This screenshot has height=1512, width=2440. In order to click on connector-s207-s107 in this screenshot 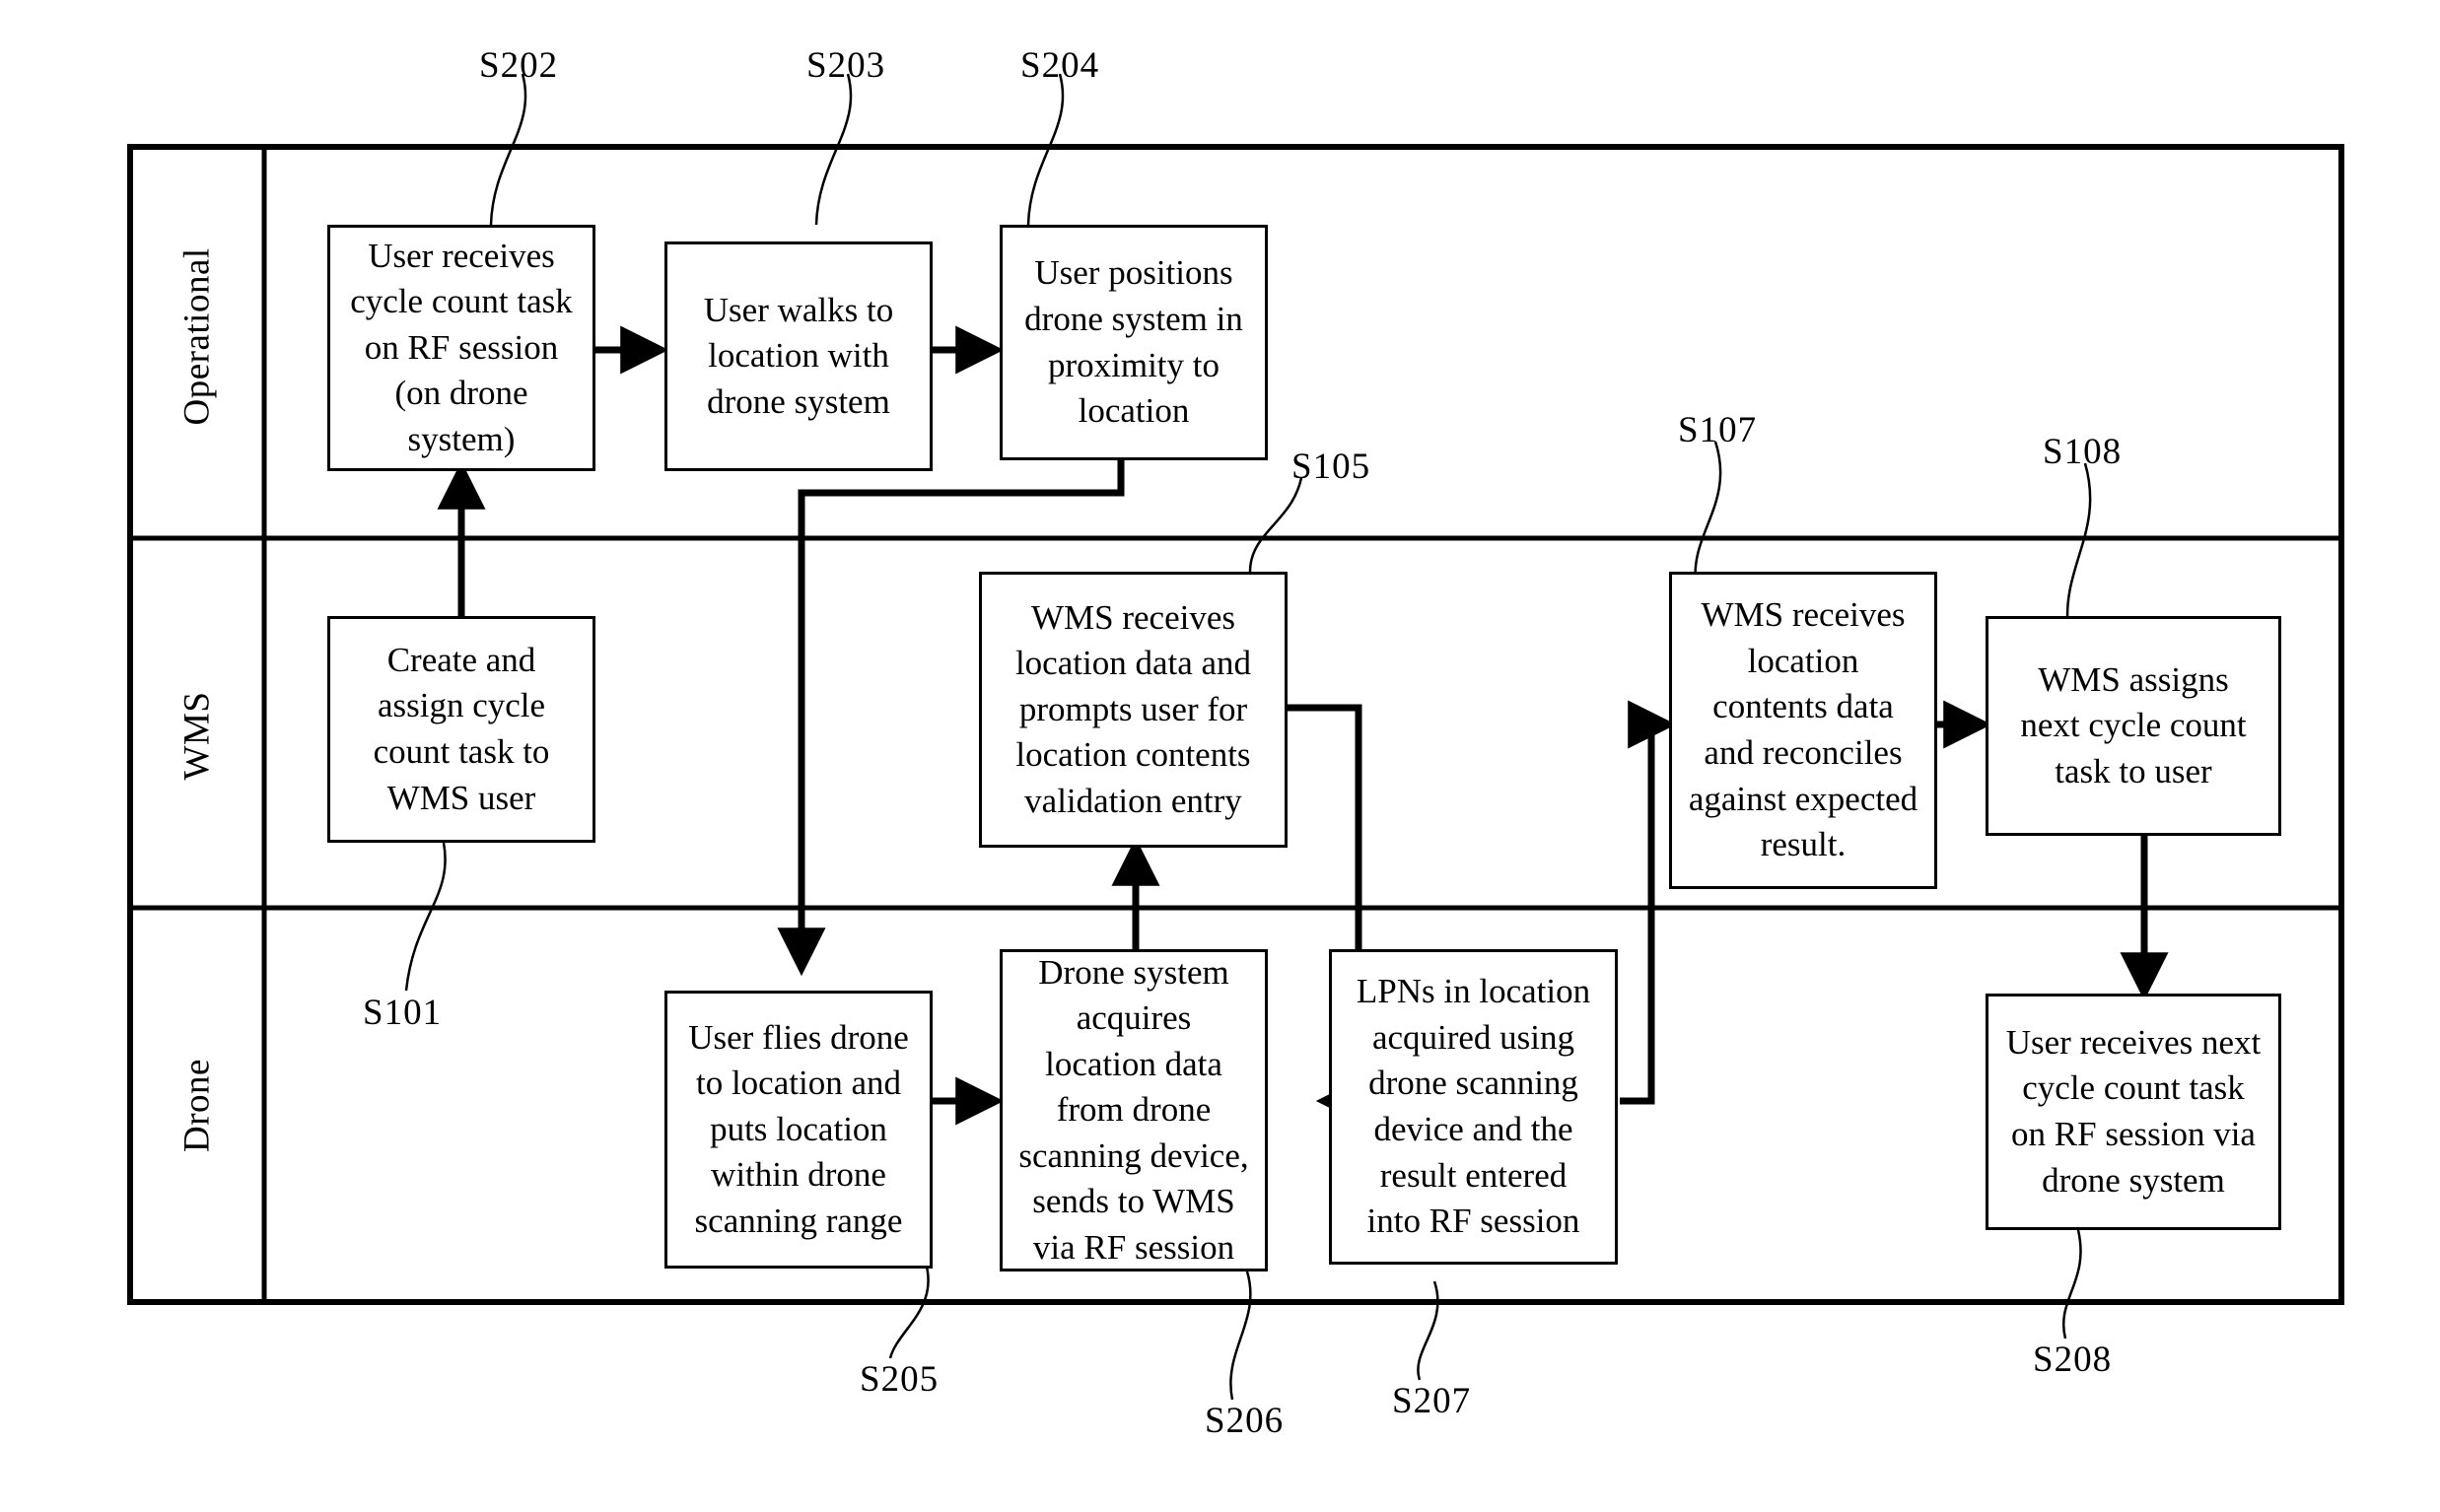, I will do `click(1648, 903)`.